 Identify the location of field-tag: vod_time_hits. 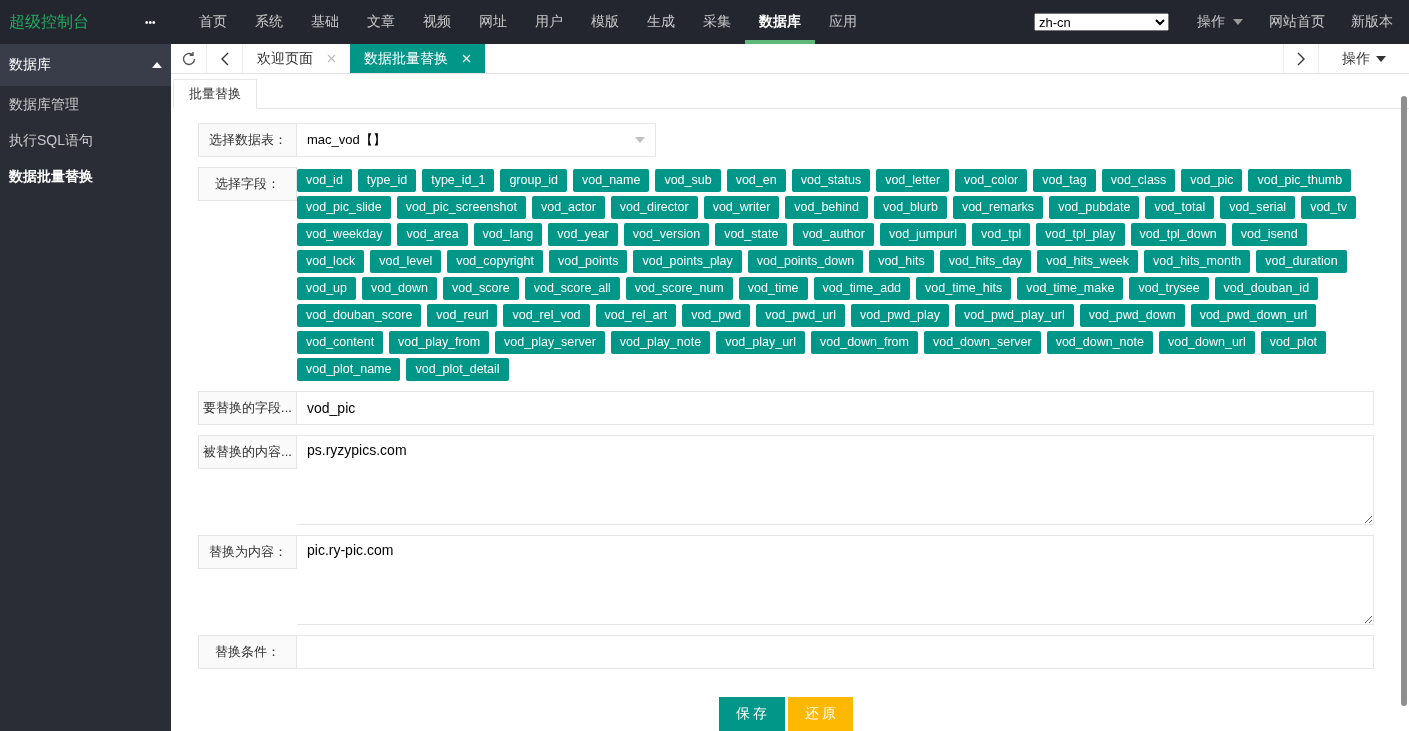
(964, 288).